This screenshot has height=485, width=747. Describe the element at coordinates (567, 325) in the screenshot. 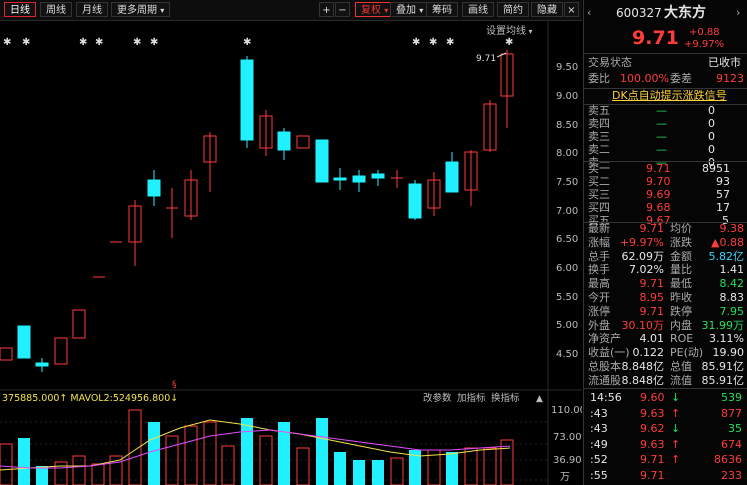

I see `price-tick: 5.00` at that location.